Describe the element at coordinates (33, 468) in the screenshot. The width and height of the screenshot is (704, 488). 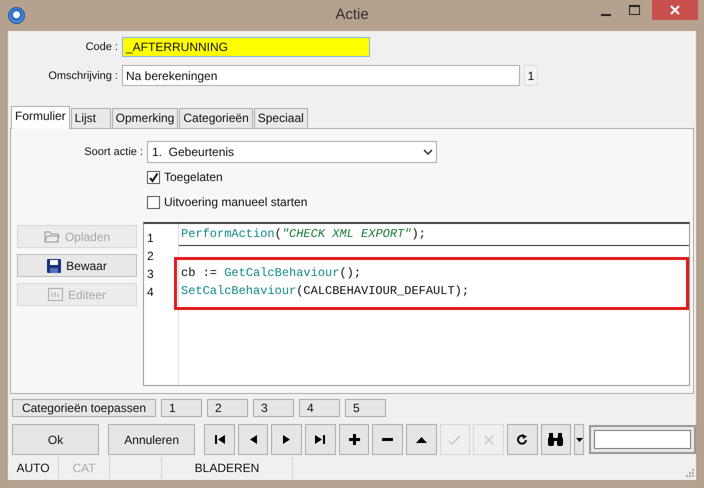
I see `status-cell: AUTO` at that location.